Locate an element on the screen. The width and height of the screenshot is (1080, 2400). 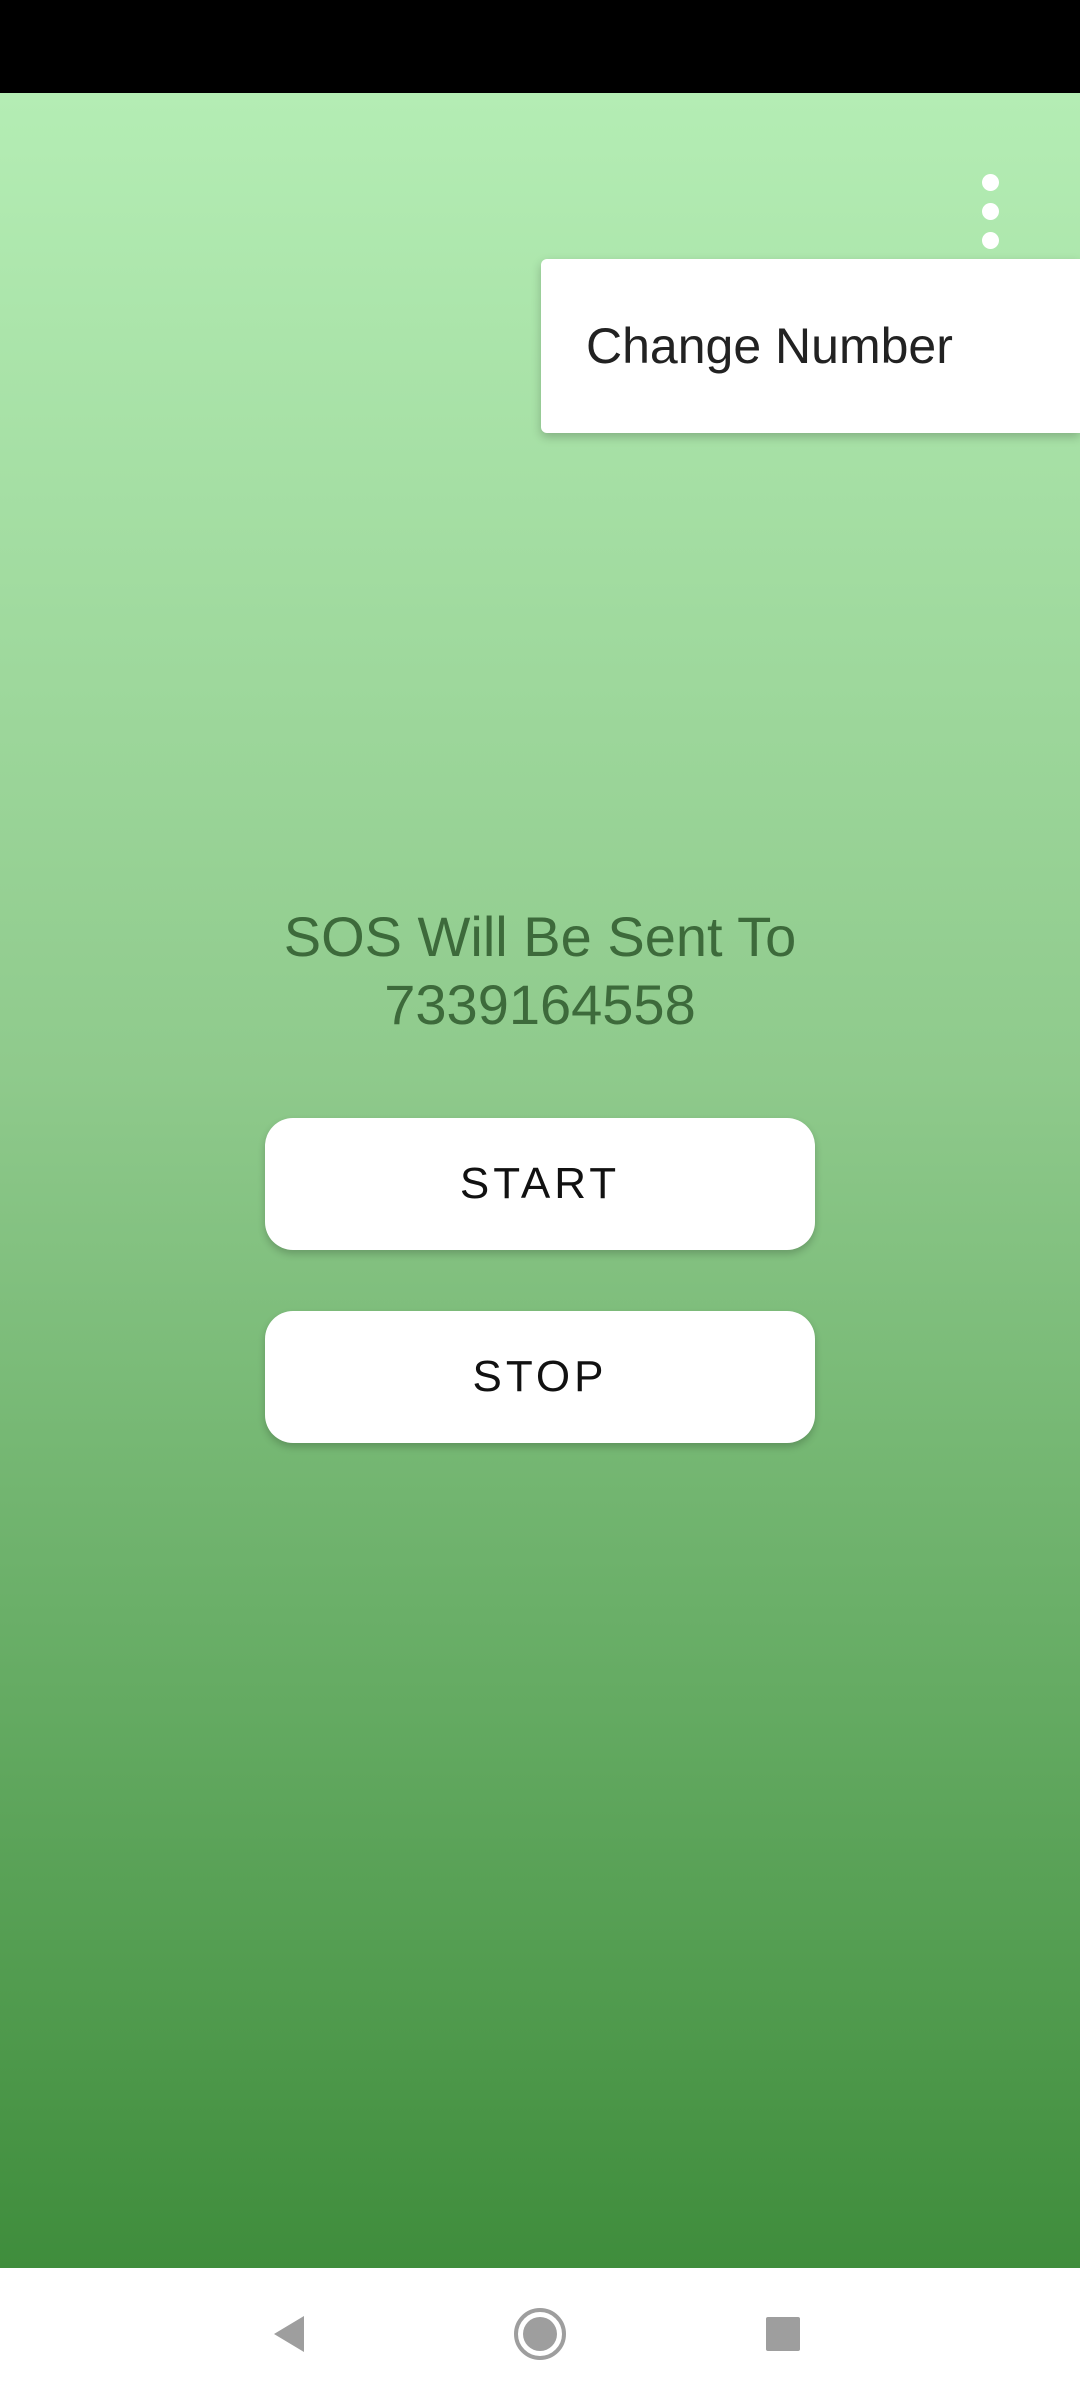
menu-item-change-number: Change Number is located at coordinates (810, 346).